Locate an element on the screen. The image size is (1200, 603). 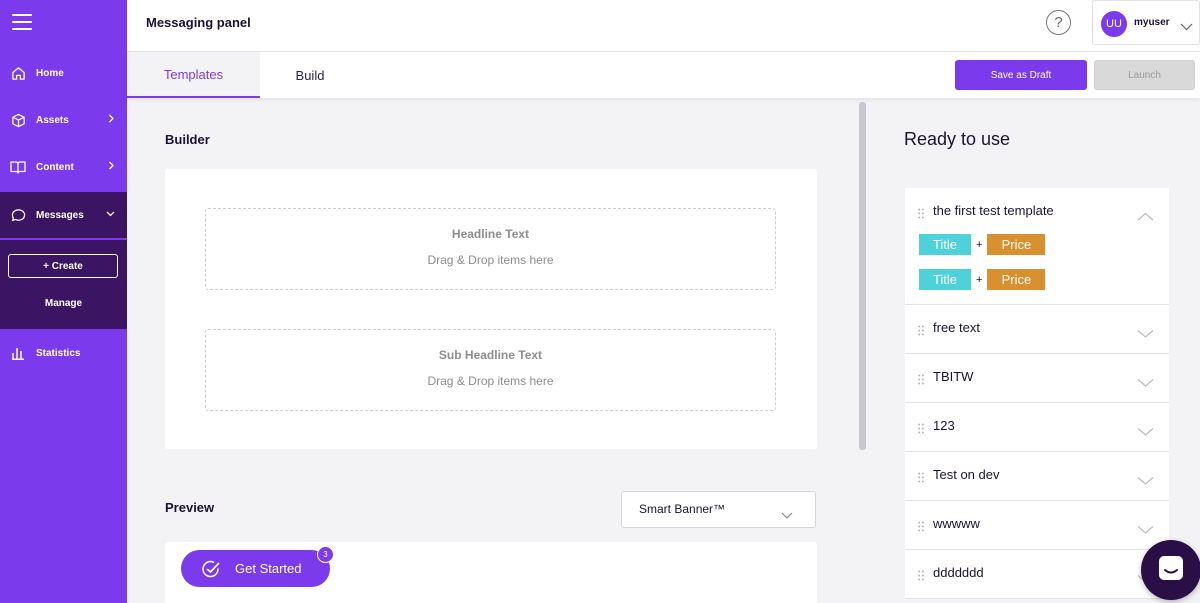
step-count-badge: 3 is located at coordinates (325, 554).